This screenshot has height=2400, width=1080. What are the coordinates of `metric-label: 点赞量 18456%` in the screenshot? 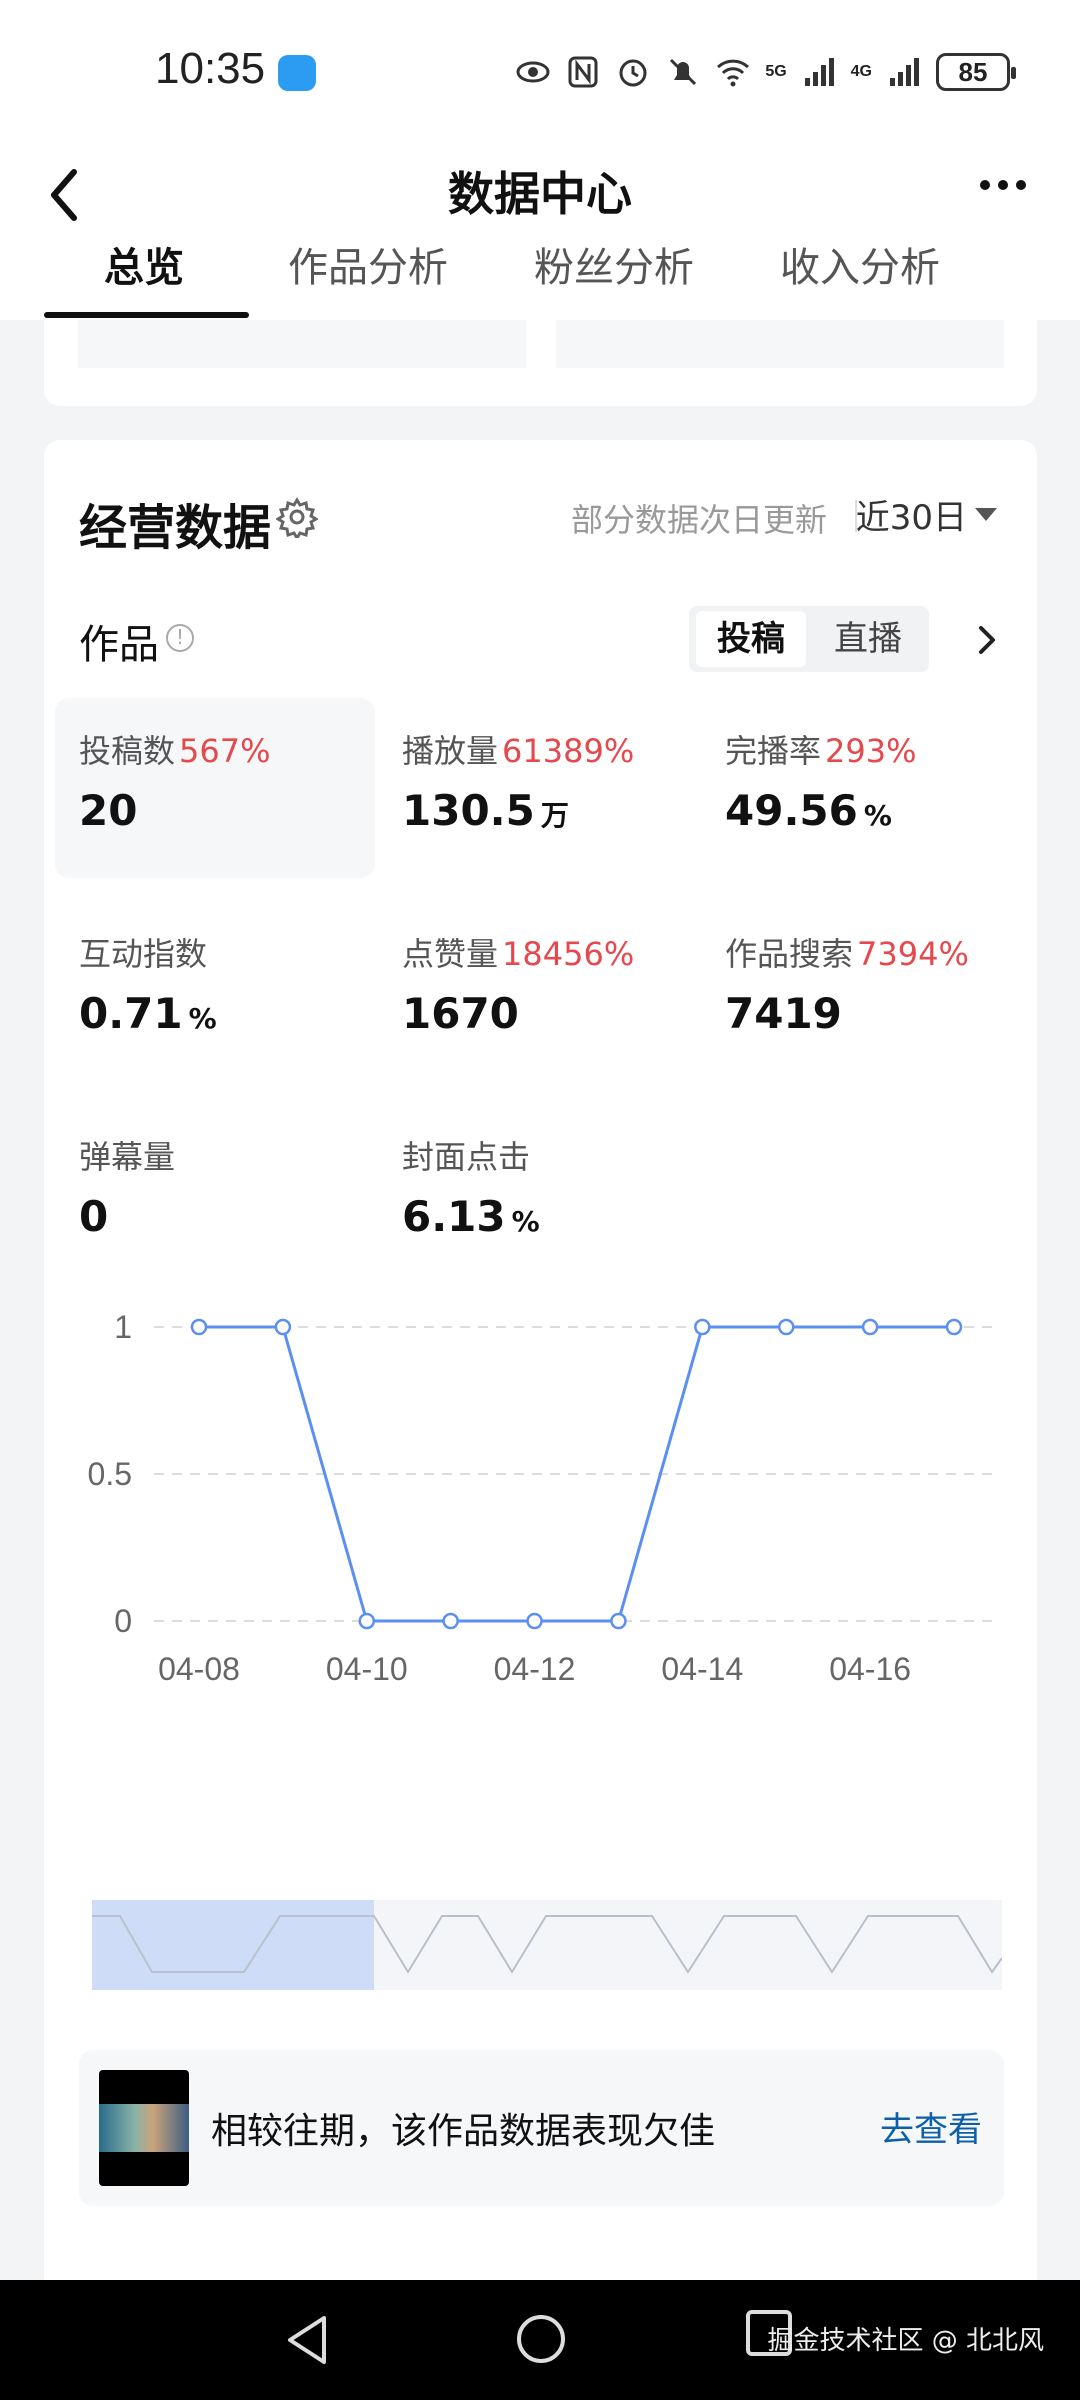 It's located at (518, 952).